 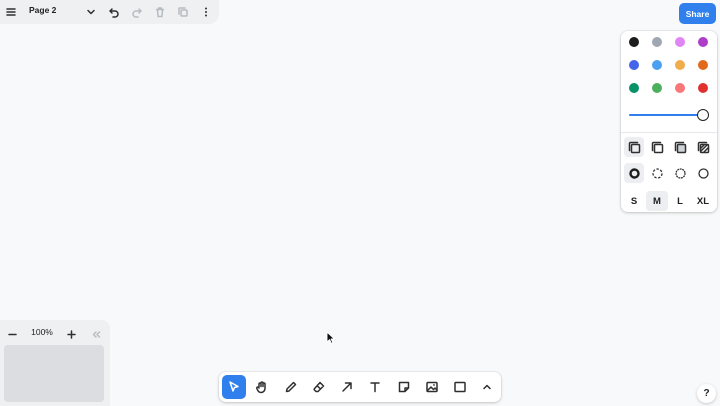 I want to click on opacity-slider-track, so click(x=666, y=115).